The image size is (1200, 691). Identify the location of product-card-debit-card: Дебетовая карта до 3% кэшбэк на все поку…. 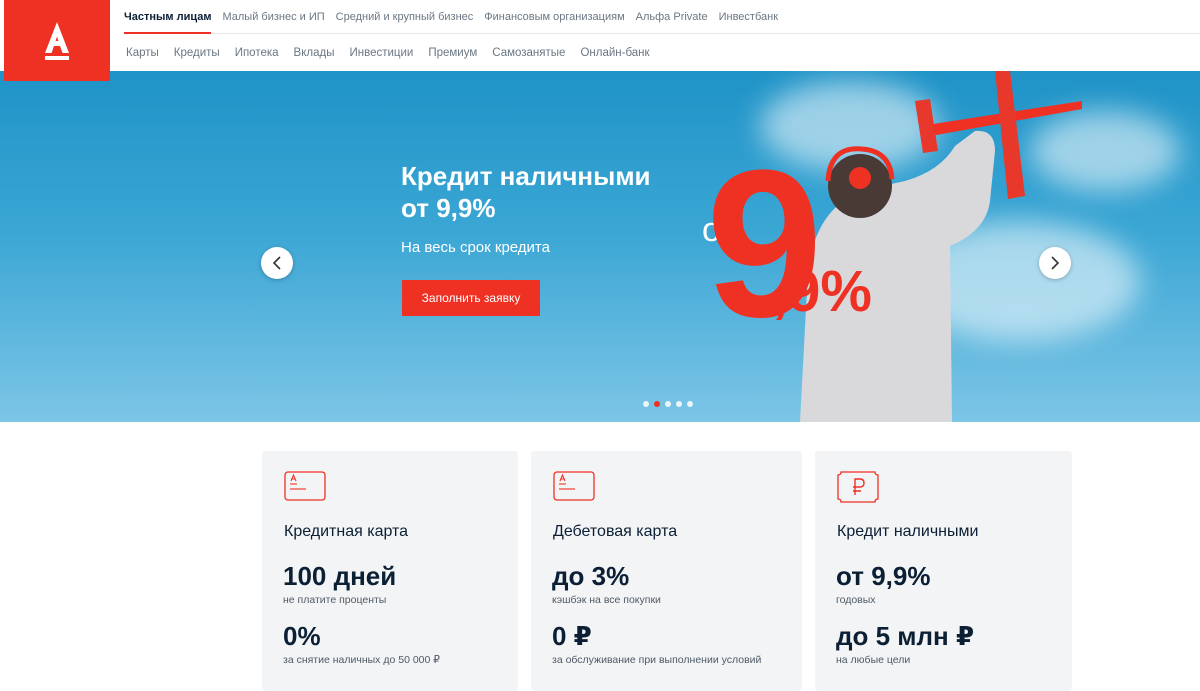
(666, 571).